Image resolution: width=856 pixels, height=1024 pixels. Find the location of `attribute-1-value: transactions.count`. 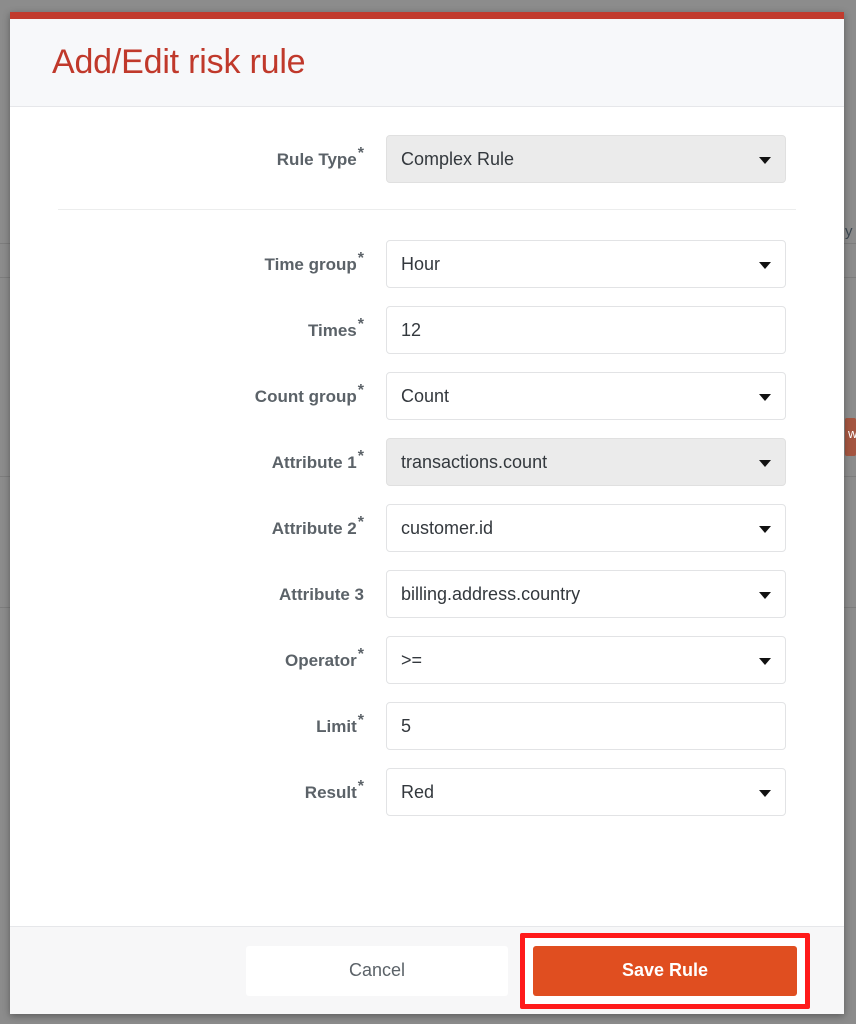

attribute-1-value: transactions.count is located at coordinates (474, 461).